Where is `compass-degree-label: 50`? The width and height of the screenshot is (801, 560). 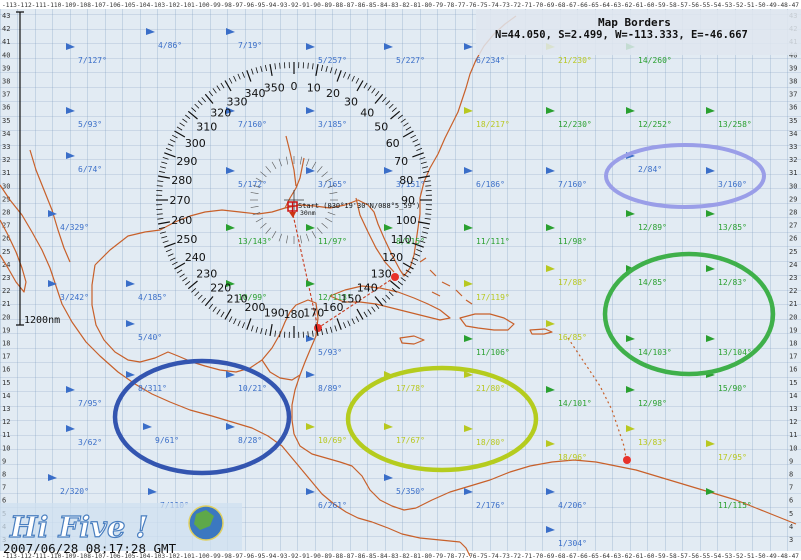 compass-degree-label: 50 is located at coordinates (381, 127).